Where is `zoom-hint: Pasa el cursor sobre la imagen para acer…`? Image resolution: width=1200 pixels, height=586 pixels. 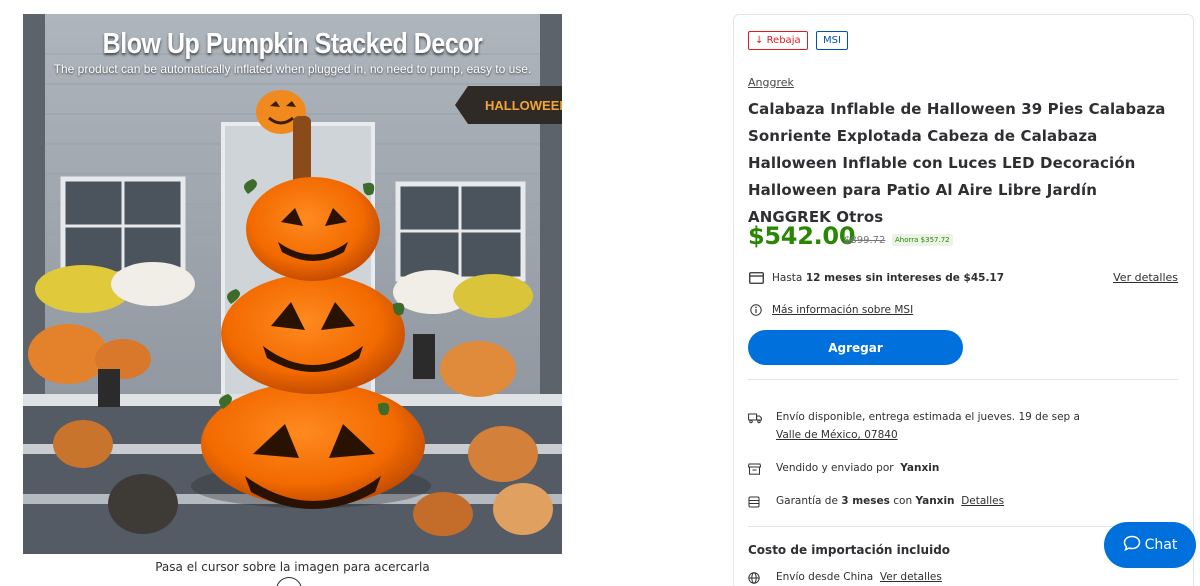
zoom-hint: Pasa el cursor sobre la imagen para acer… is located at coordinates (292, 567).